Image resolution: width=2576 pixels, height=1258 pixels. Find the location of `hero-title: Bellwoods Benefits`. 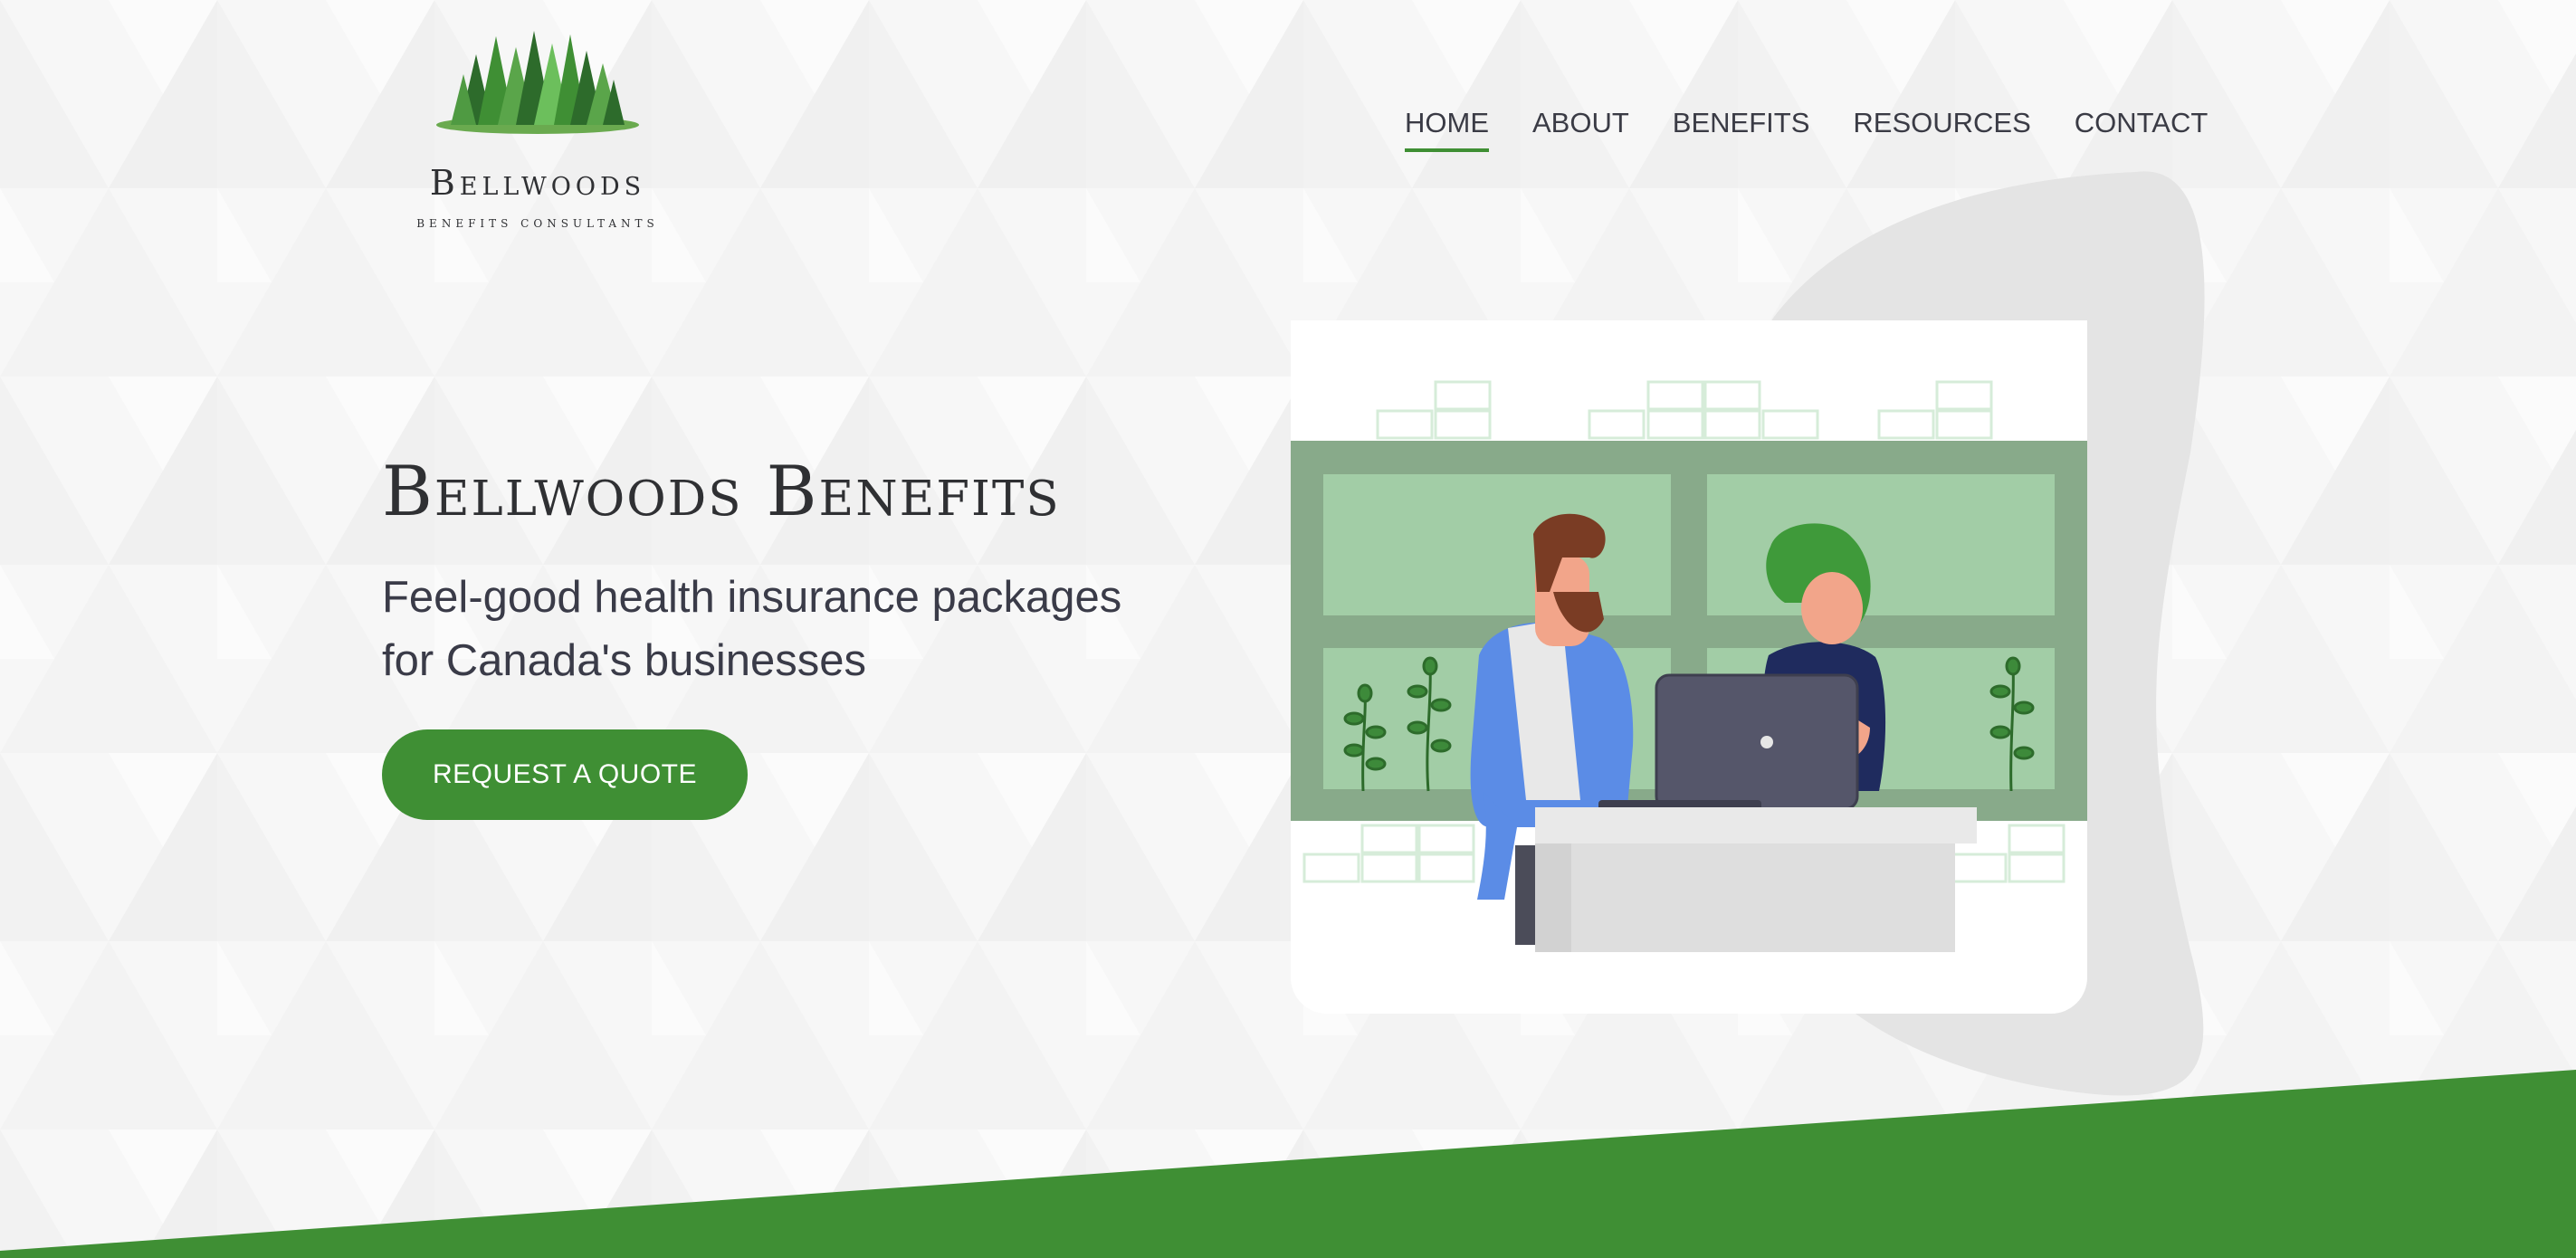

hero-title: Bellwoods Benefits is located at coordinates (722, 491).